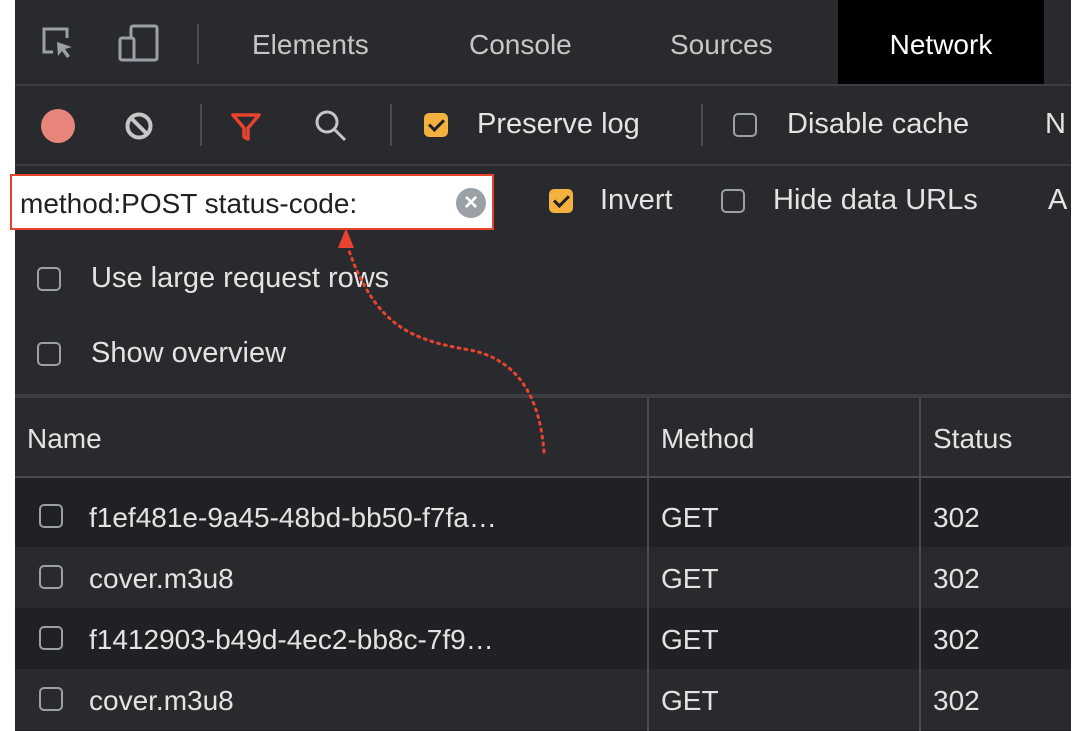 The image size is (1081, 731). I want to click on filter-input-value: method:POST status-code:, so click(189, 203).